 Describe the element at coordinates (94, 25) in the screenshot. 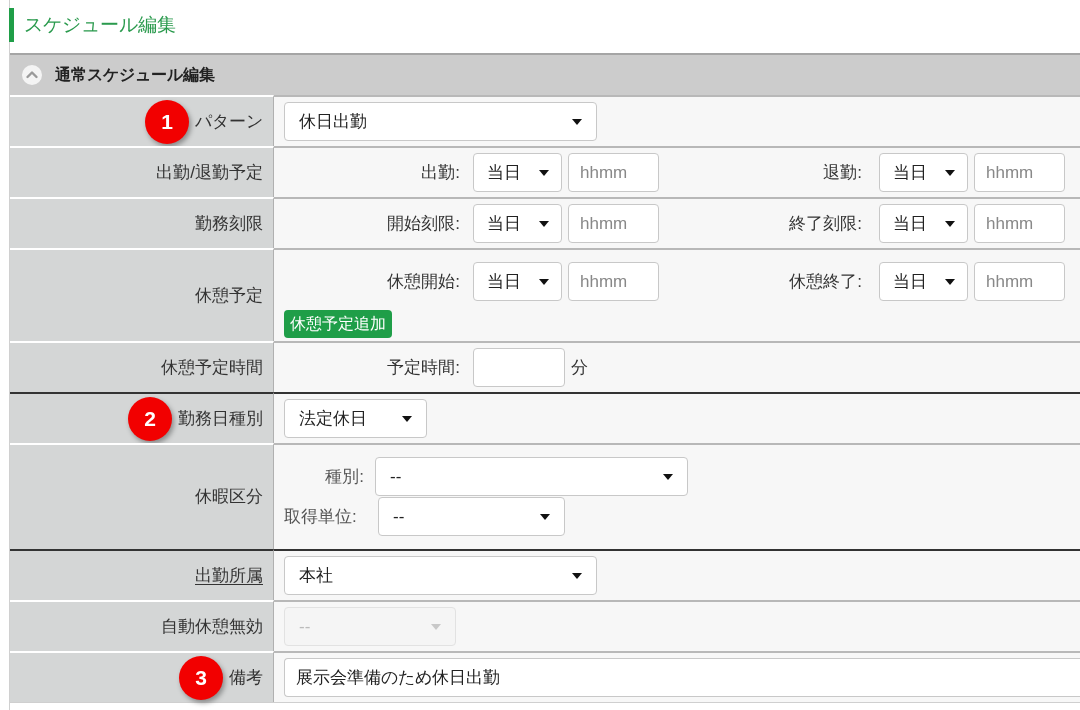

I see `page-title: スケジュール編集` at that location.